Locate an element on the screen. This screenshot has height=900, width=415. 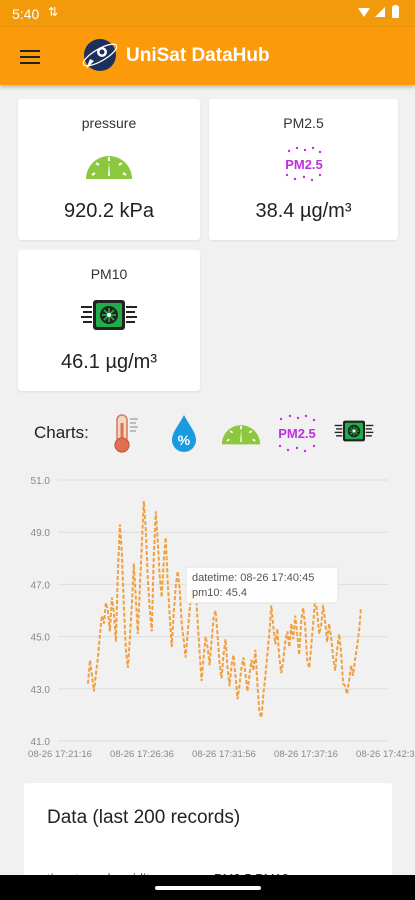
pm25-card: PM2.5 PM2.5 38.4 µg/m³ is located at coordinates (303, 169).